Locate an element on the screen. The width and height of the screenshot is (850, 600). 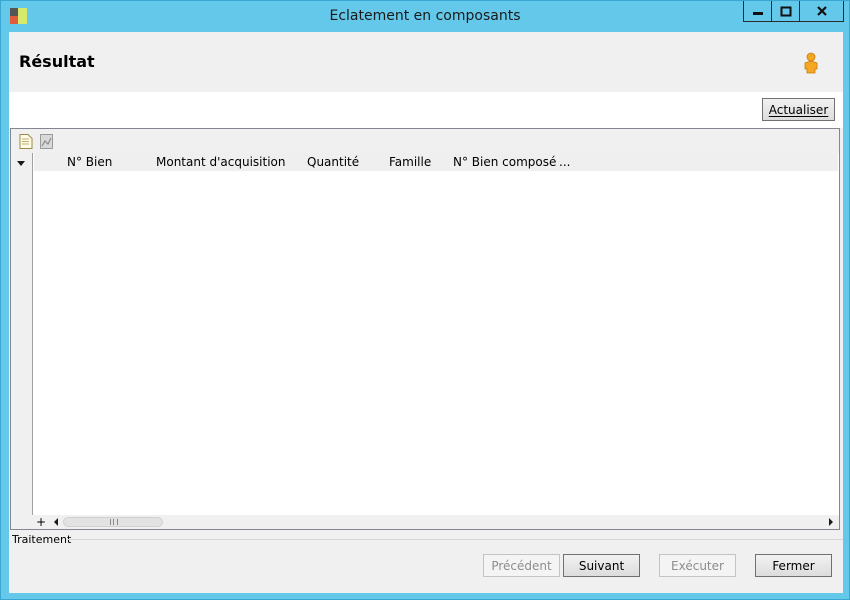
column-header-montant: Montant d'acquisition is located at coordinates (220, 162).